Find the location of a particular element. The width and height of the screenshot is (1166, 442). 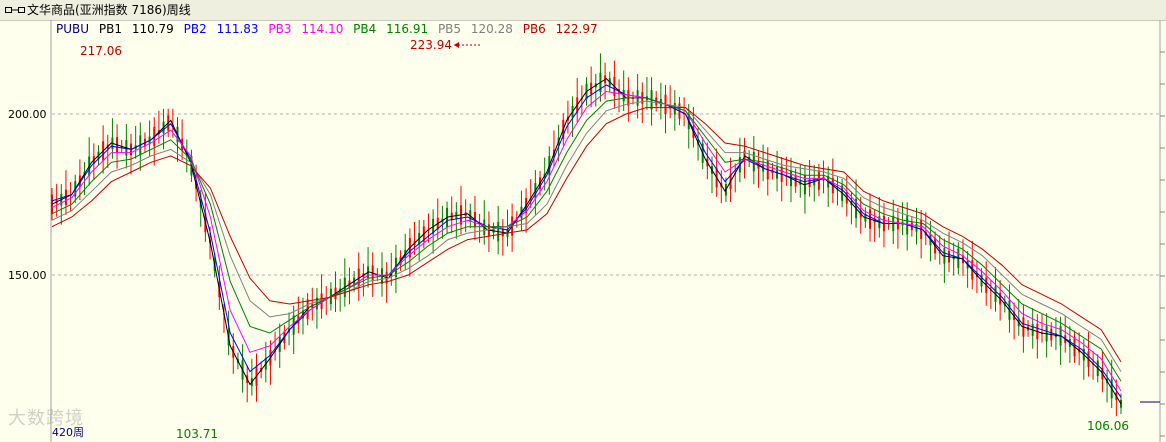

price-annotation-last: 106.06 is located at coordinates (1108, 426).